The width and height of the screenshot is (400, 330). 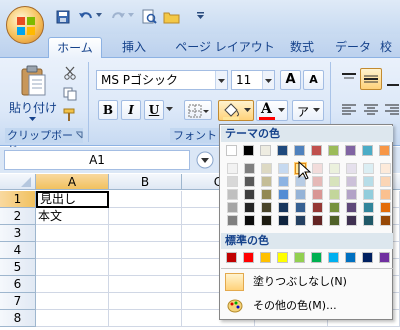 What do you see at coordinates (390, 47) in the screenshot?
I see `tab-review: 校` at bounding box center [390, 47].